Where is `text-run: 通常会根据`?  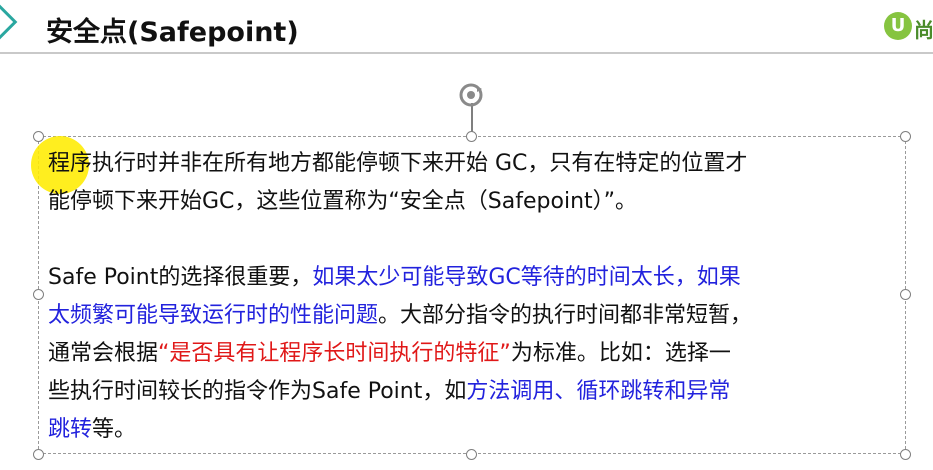
text-run: 通常会根据 is located at coordinates (103, 353).